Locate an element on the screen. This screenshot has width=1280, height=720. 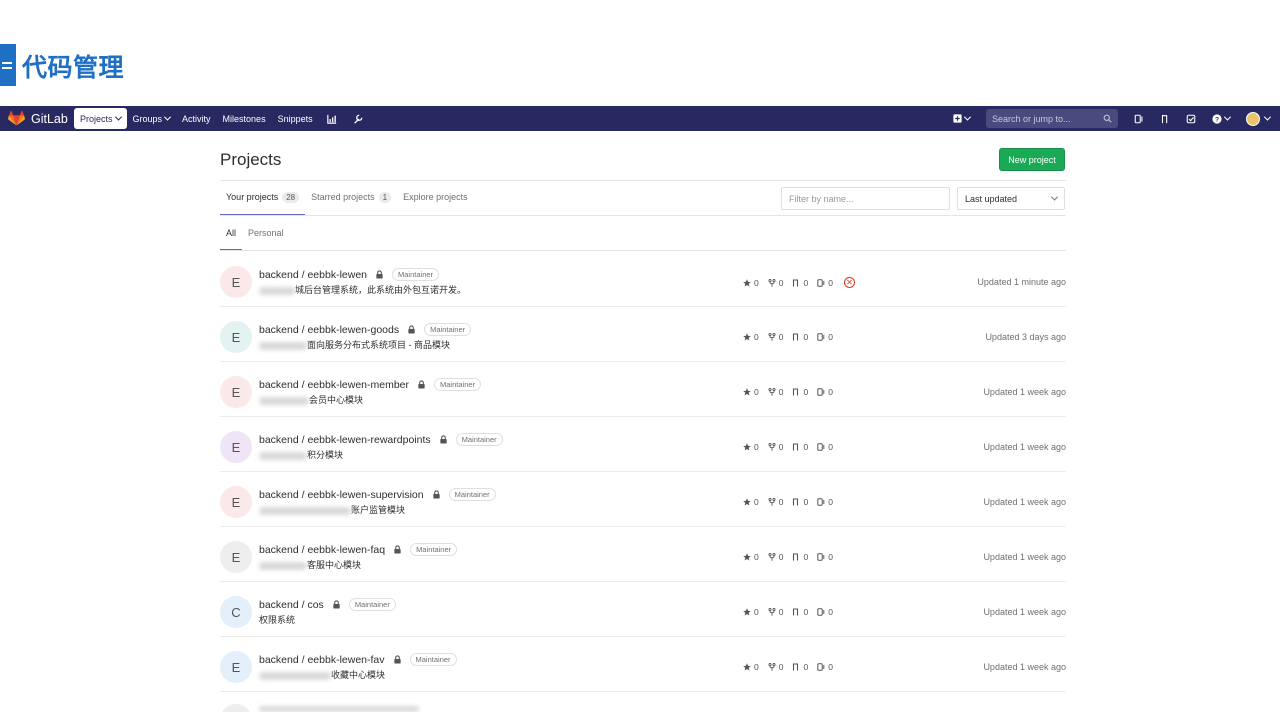
project-name-link: eebbk-lewen-goods is located at coordinates (353, 330).